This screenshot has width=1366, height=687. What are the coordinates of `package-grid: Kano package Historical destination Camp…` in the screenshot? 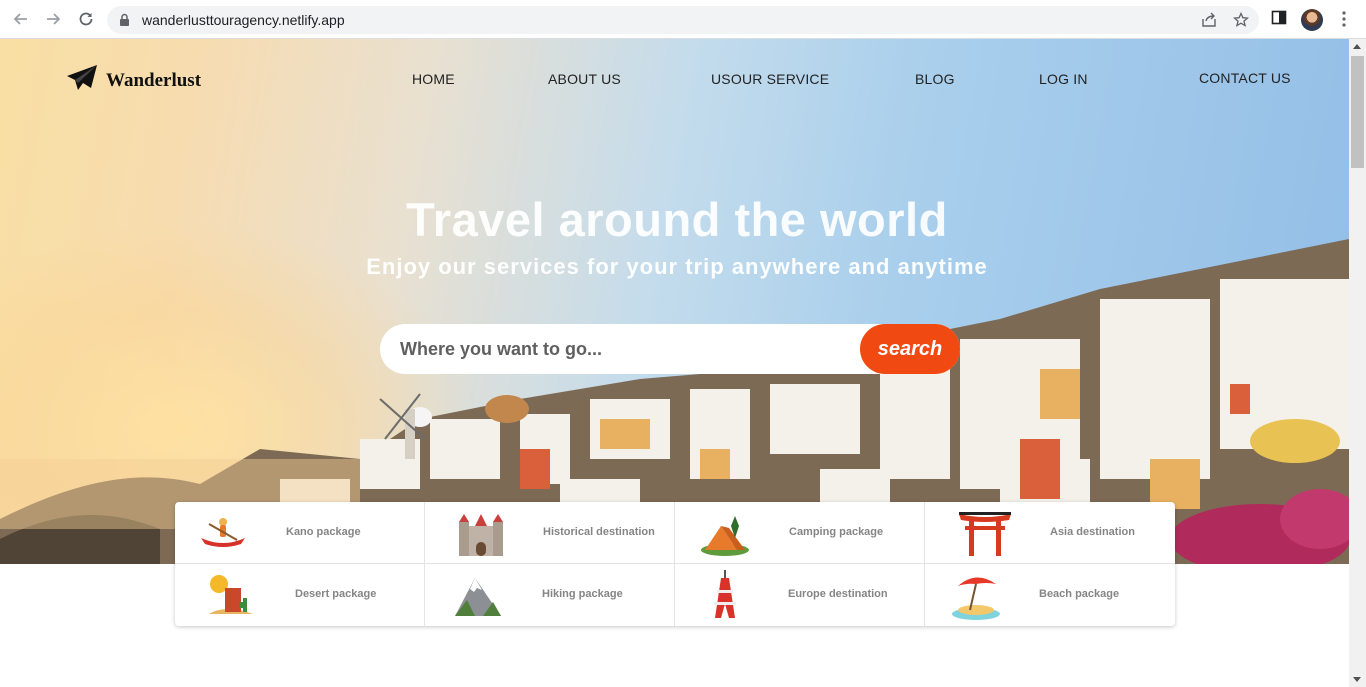 It's located at (675, 564).